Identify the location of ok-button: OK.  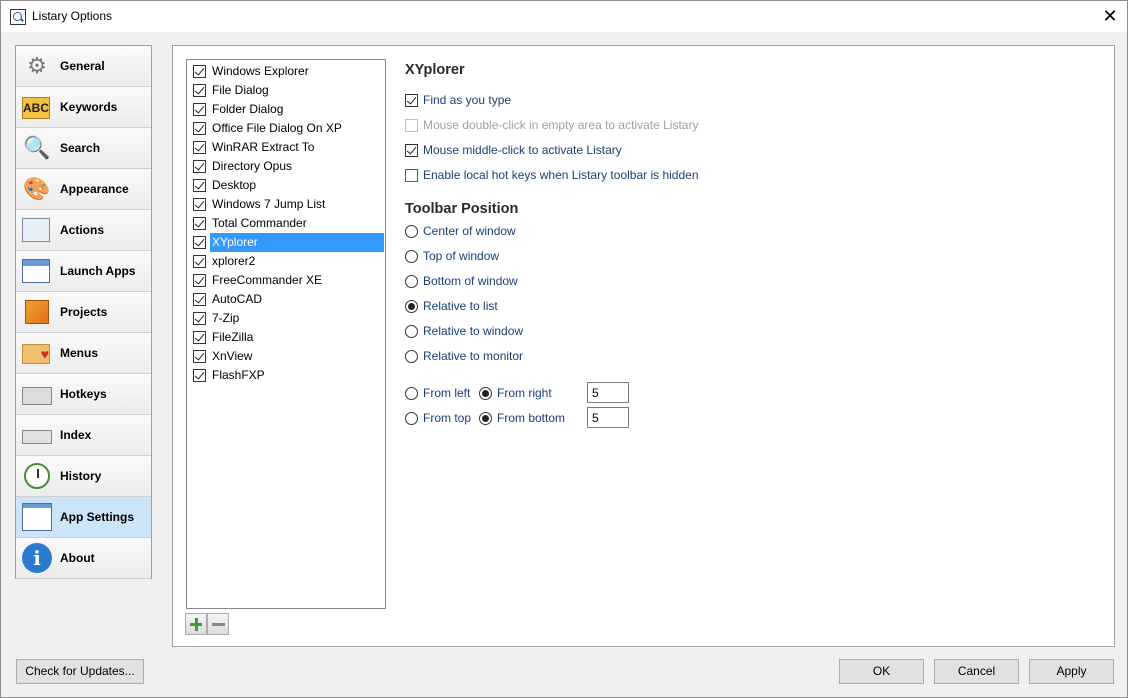
(881, 671).